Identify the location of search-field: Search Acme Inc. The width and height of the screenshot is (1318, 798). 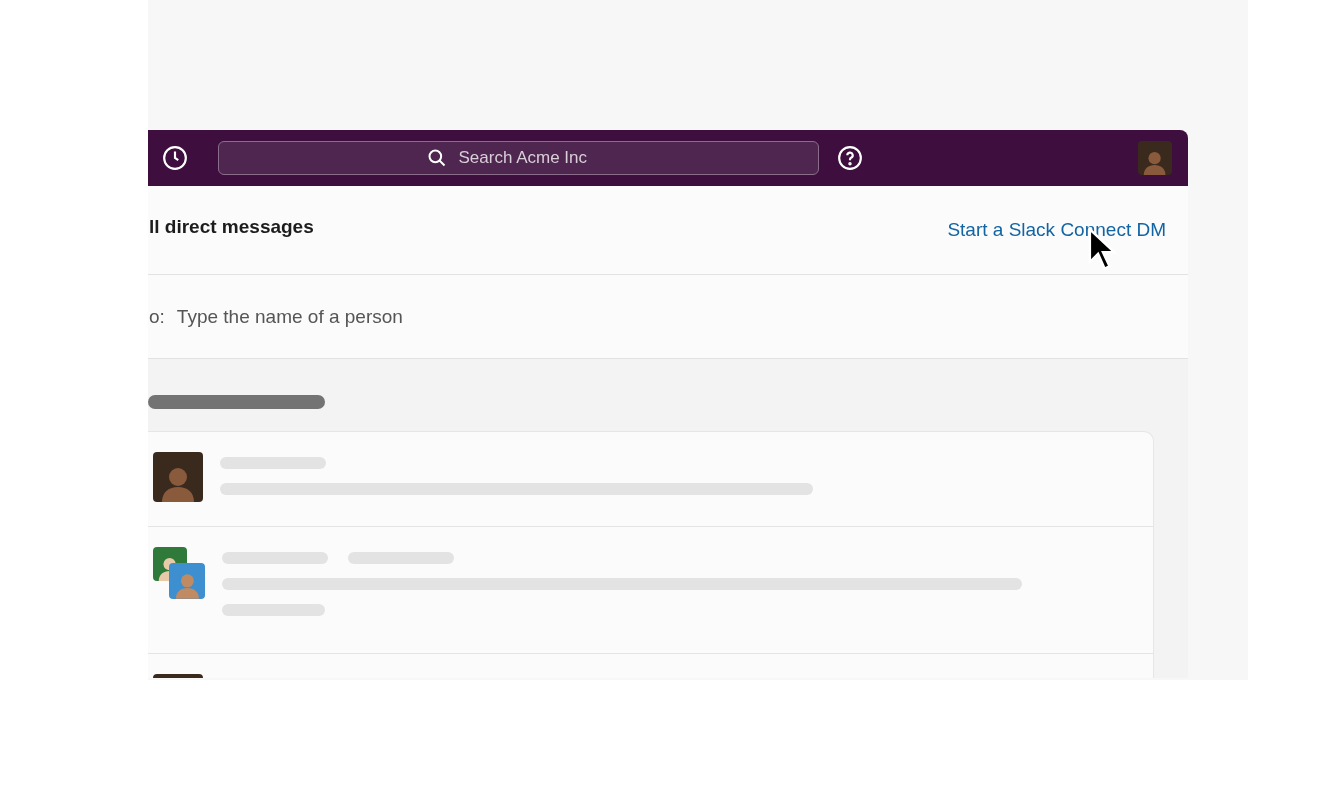
(533, 158).